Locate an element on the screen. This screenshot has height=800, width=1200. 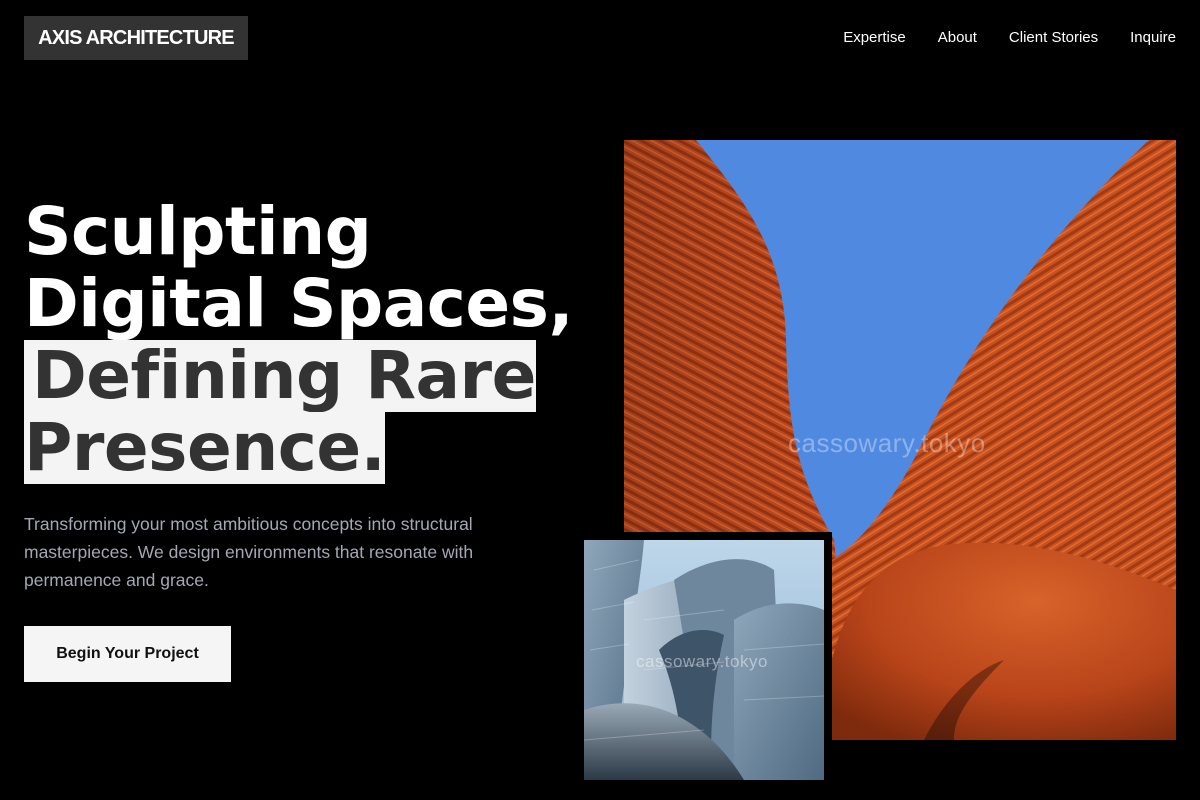
nav-about: About is located at coordinates (957, 38).